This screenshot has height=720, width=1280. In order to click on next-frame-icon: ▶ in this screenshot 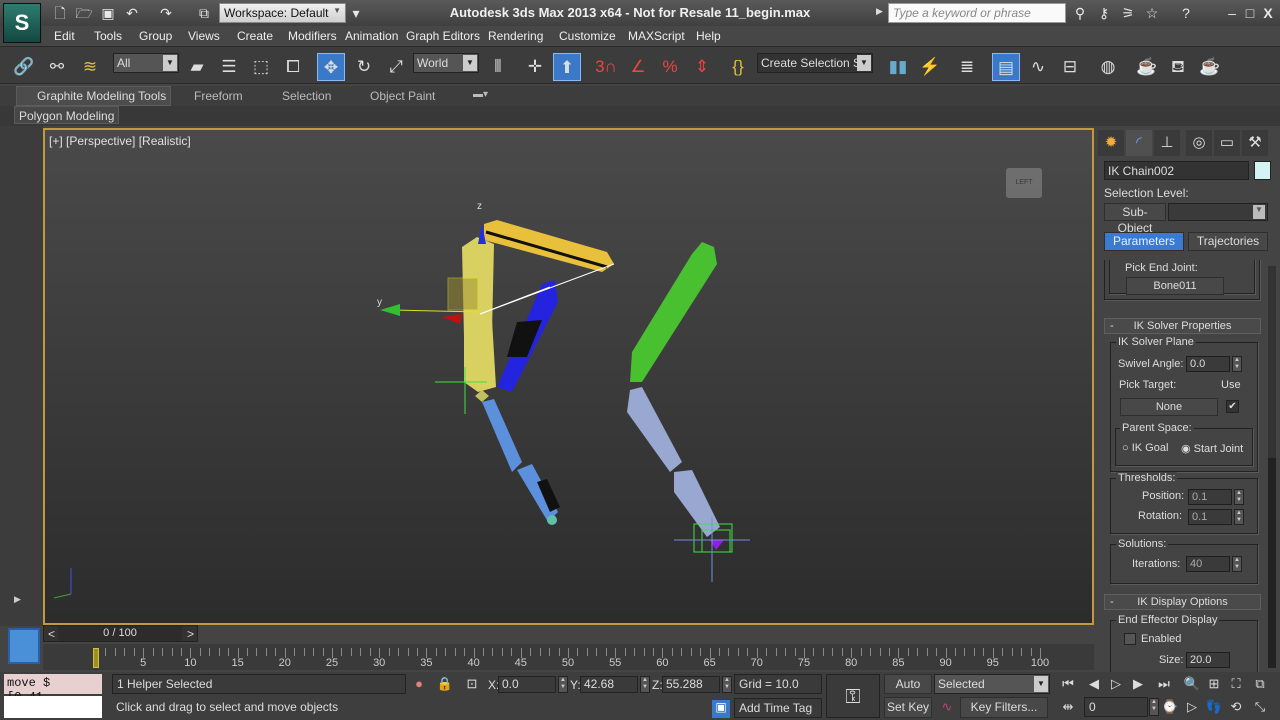, I will do `click(1138, 684)`.